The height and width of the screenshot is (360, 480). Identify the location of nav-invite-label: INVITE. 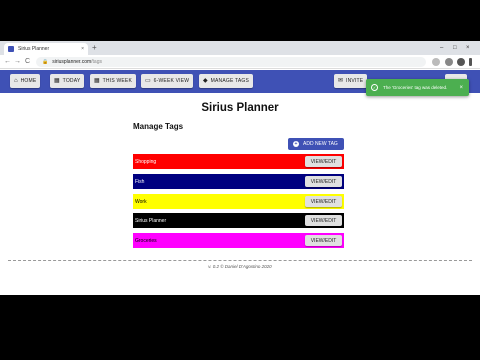
(355, 81).